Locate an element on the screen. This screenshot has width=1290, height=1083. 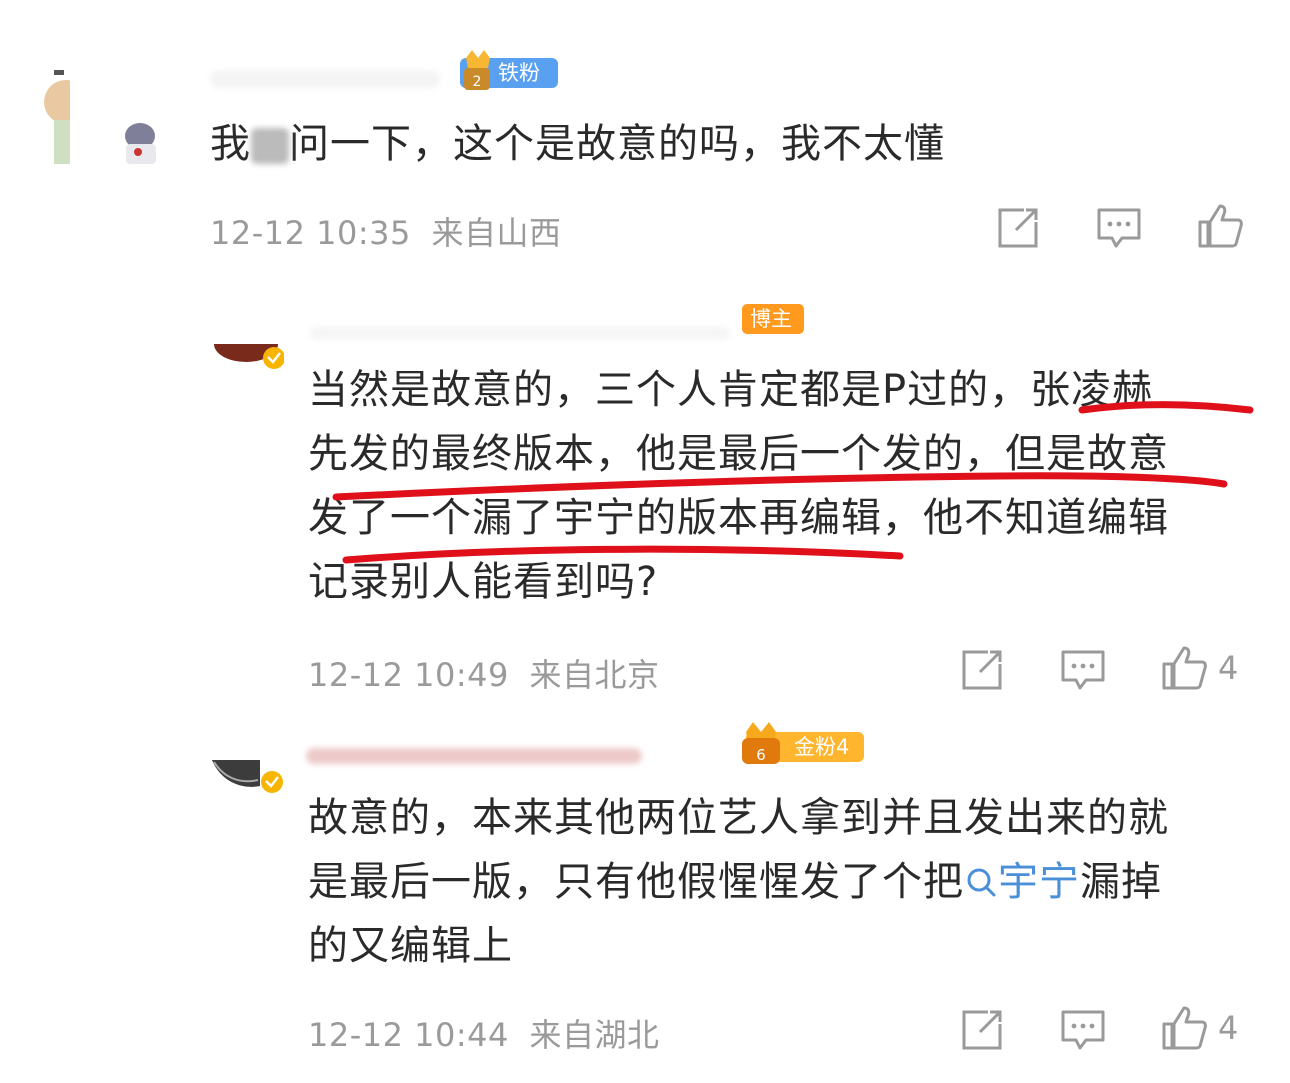
author-badge: 博主 is located at coordinates (773, 319).